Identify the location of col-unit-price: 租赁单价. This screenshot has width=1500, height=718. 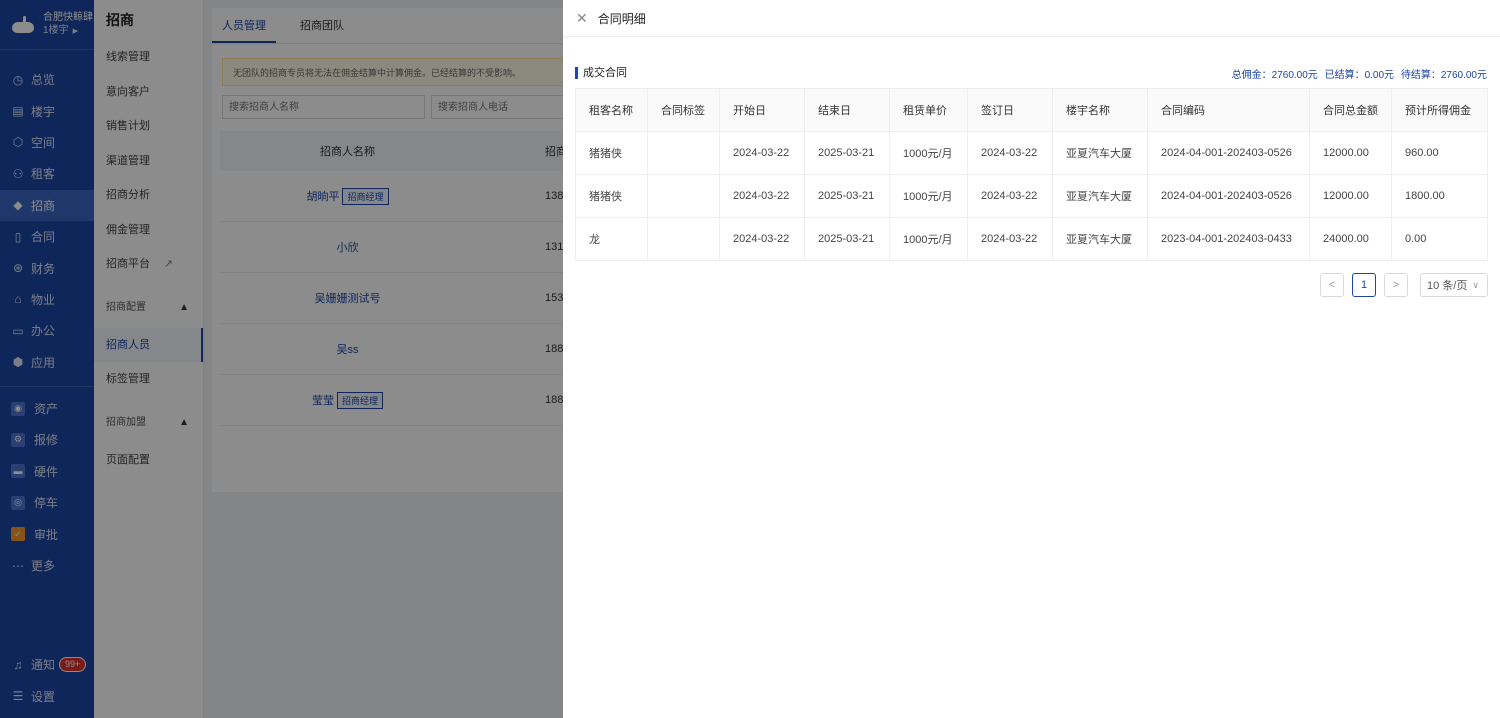
(928, 110).